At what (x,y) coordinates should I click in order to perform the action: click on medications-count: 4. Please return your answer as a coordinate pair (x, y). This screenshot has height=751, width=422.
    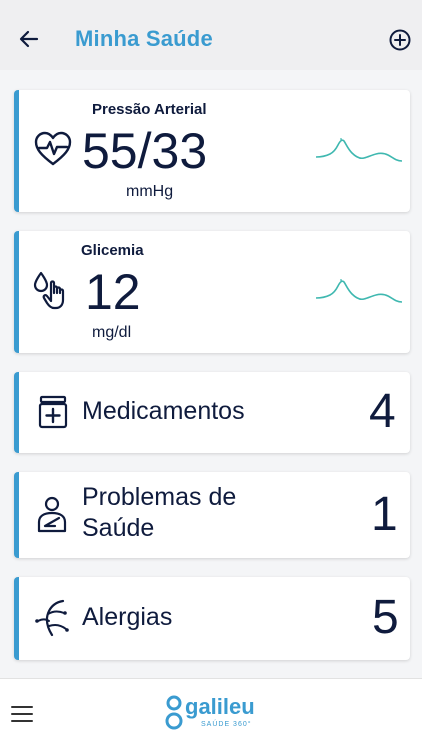
    Looking at the image, I should click on (382, 411).